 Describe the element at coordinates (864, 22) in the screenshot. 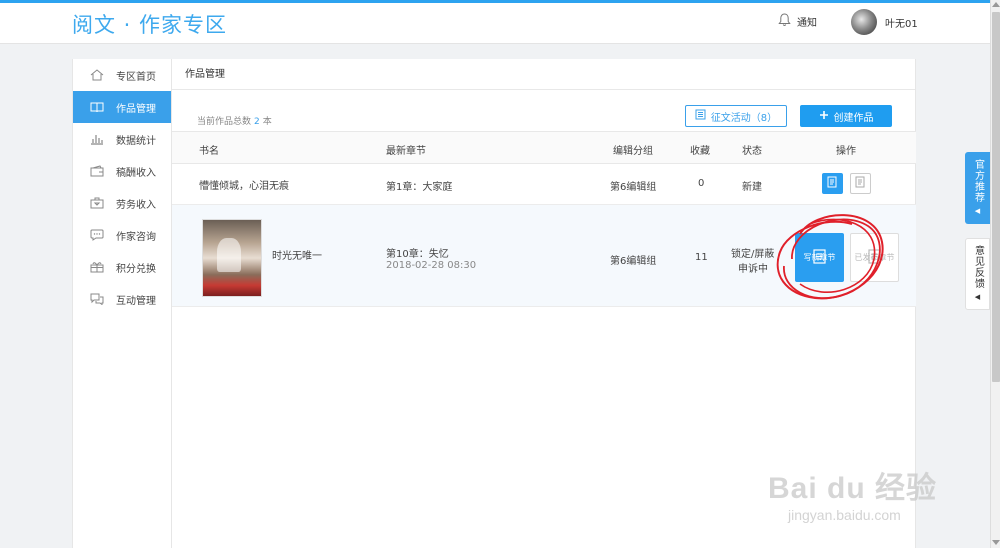

I see `avatar` at that location.